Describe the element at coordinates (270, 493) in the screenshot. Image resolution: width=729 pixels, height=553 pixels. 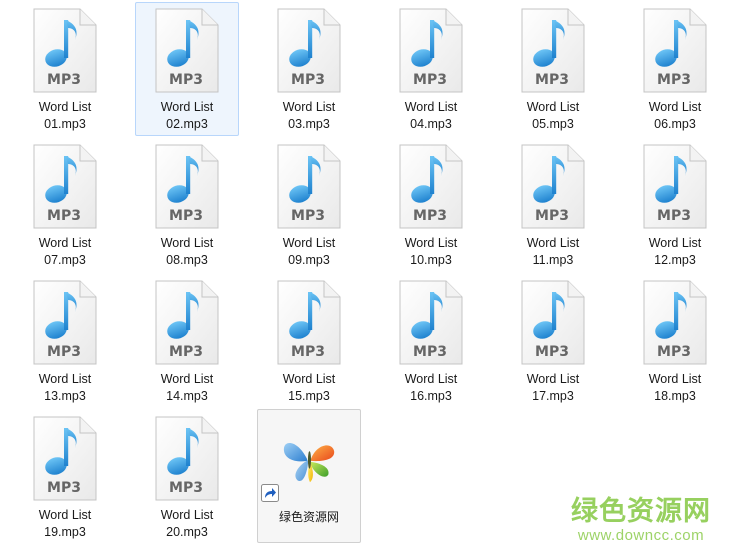
I see `shortcut-arrow-icon` at that location.